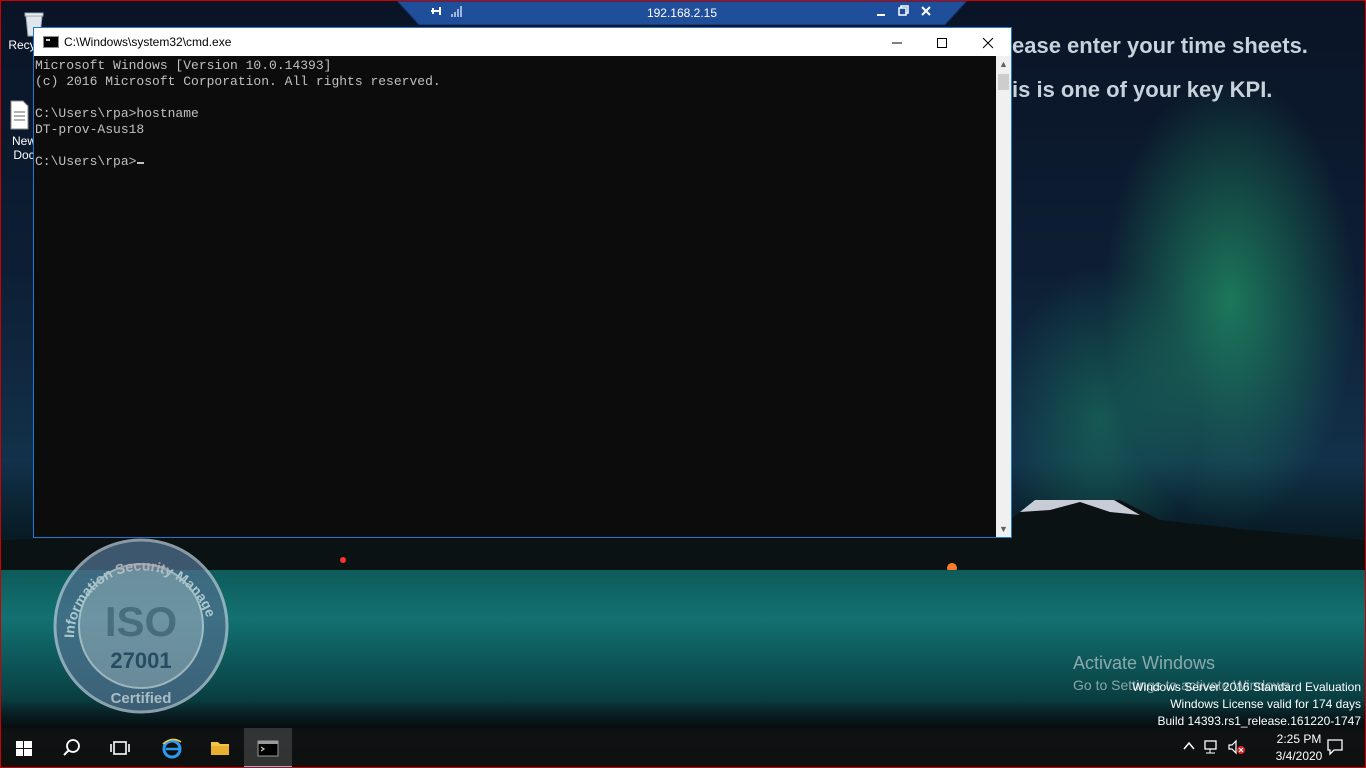 The width and height of the screenshot is (1366, 768). I want to click on internet-explorer-button, so click(172, 748).